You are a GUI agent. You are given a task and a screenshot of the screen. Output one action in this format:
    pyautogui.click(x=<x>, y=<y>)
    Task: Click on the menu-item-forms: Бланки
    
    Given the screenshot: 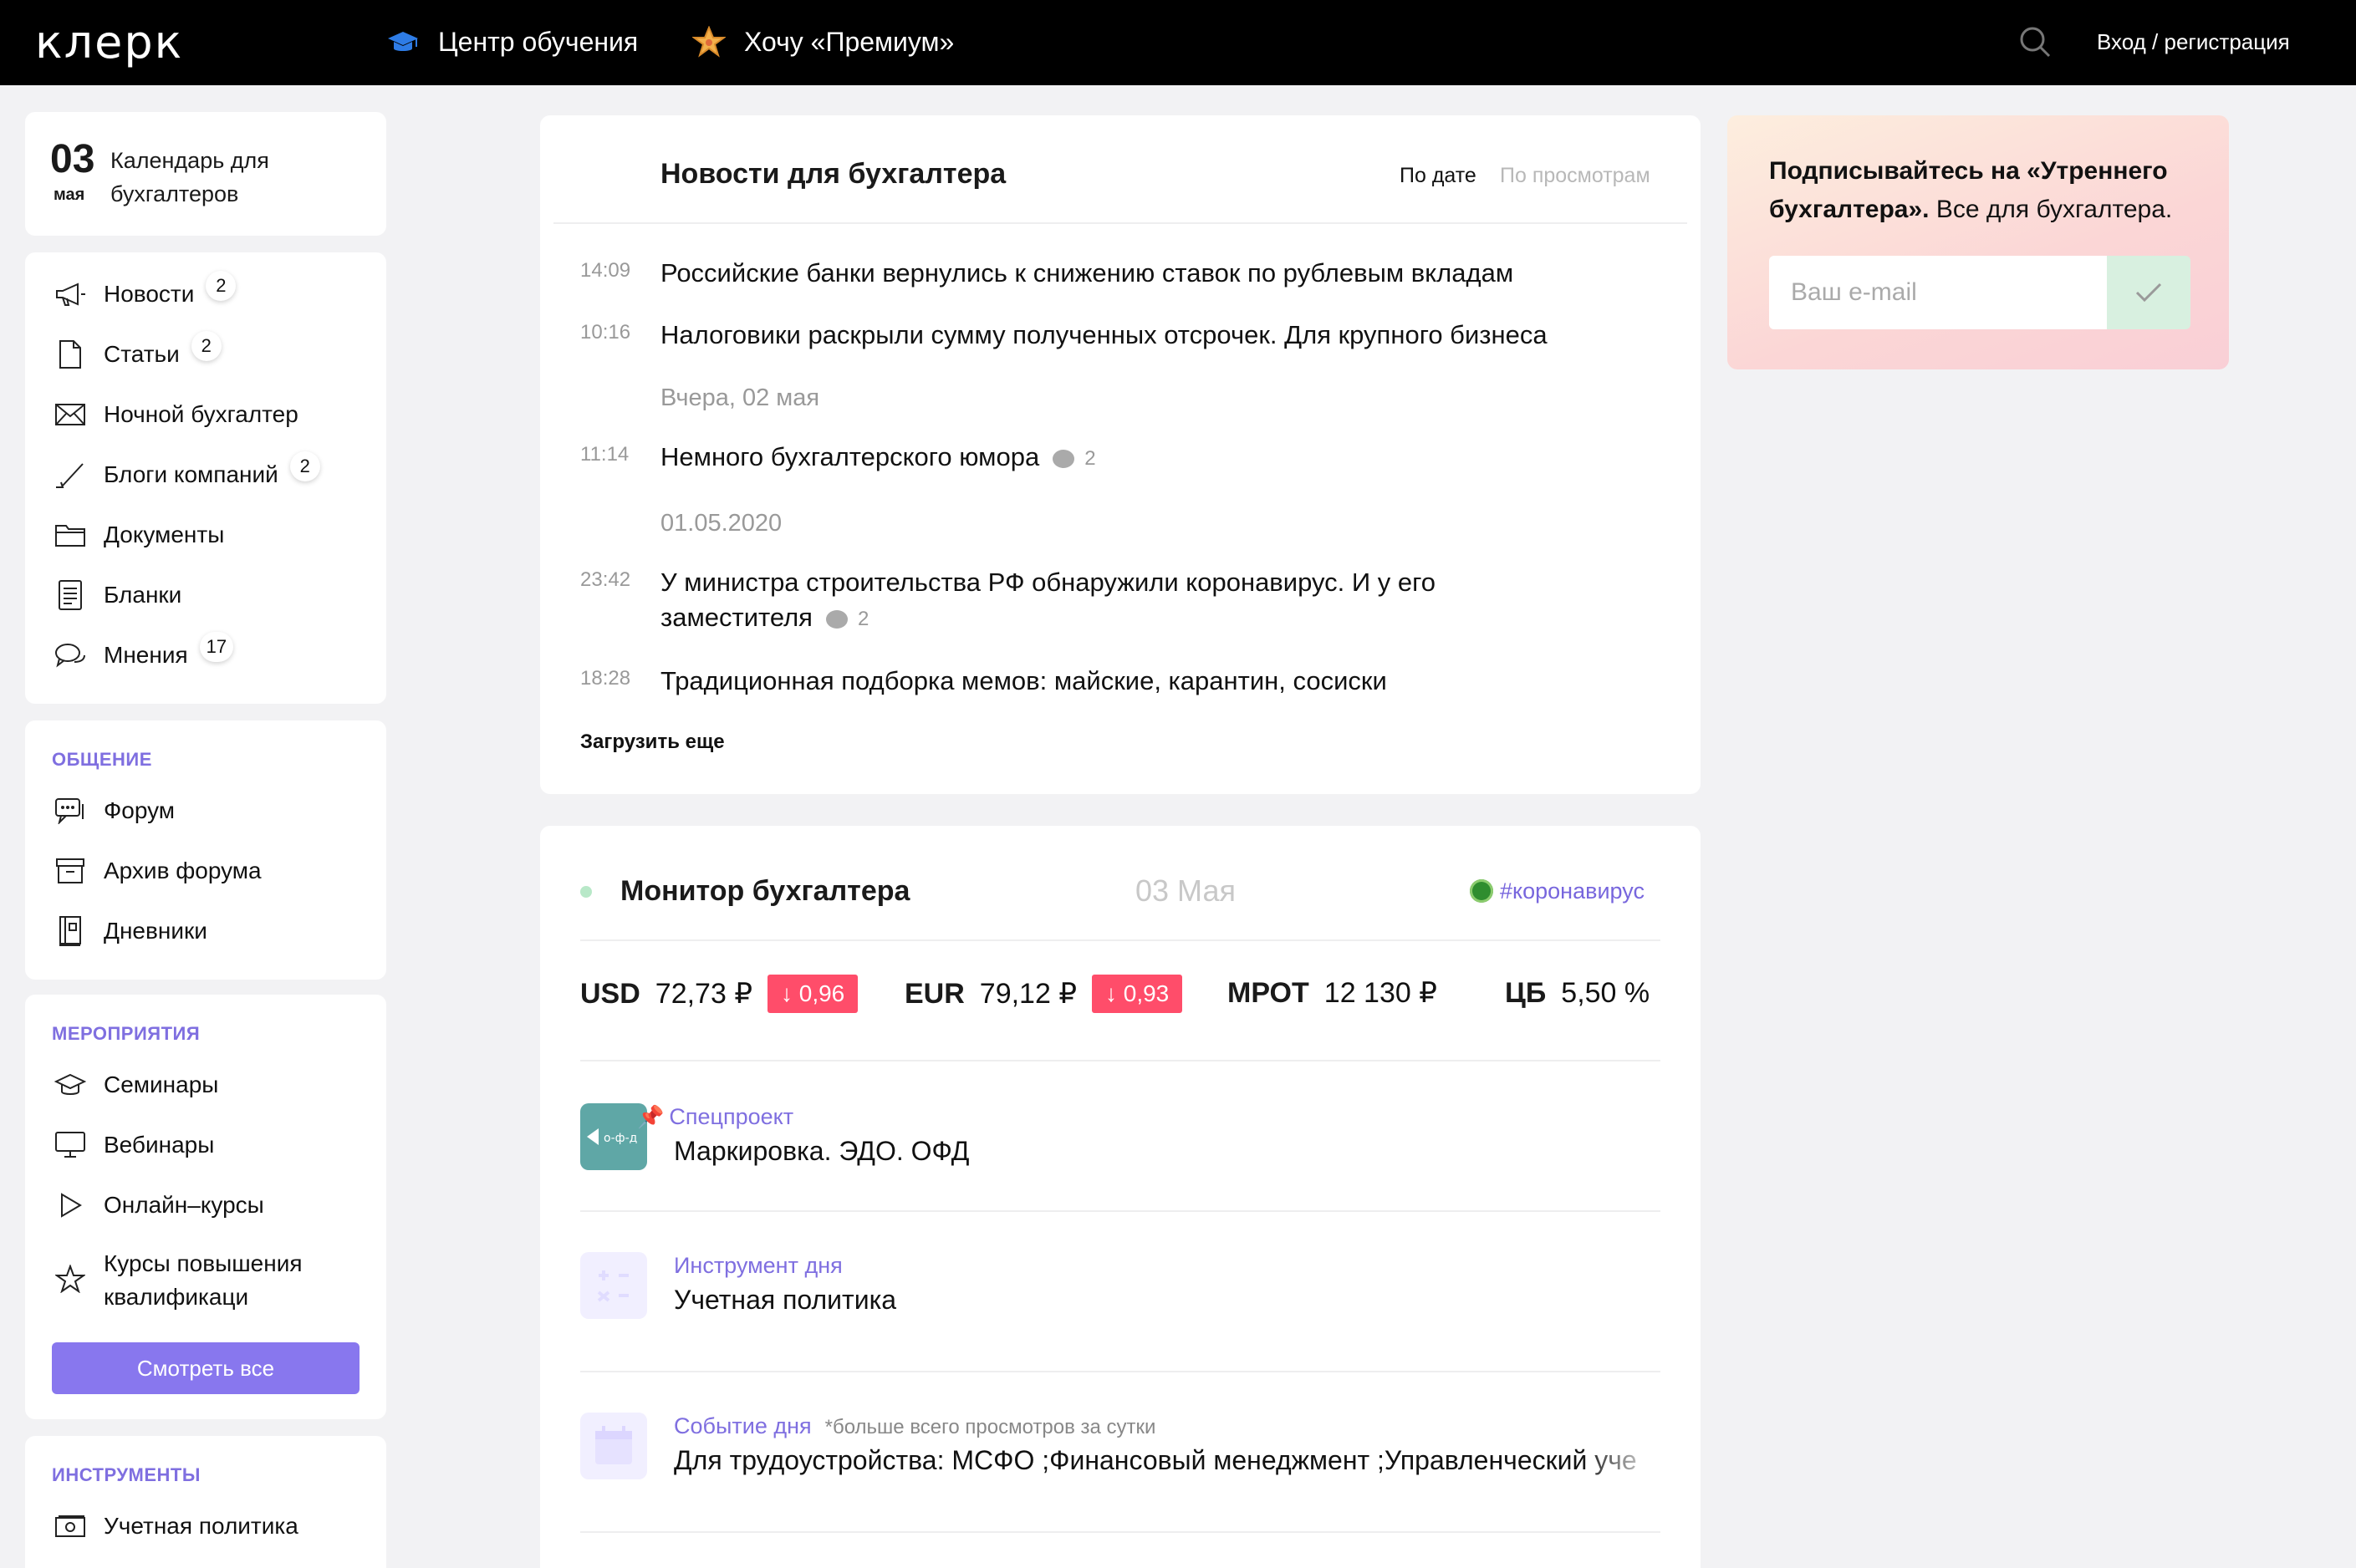 What is the action you would take?
    pyautogui.click(x=117, y=595)
    